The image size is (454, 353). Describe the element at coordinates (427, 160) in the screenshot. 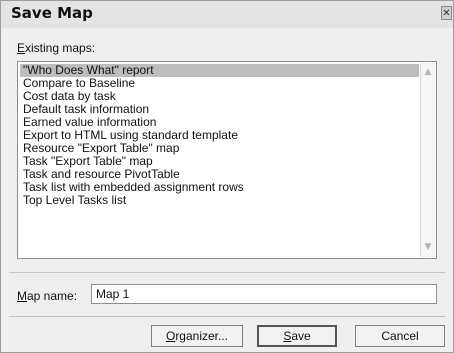

I see `list-scrollbar: ▲ ▼` at that location.